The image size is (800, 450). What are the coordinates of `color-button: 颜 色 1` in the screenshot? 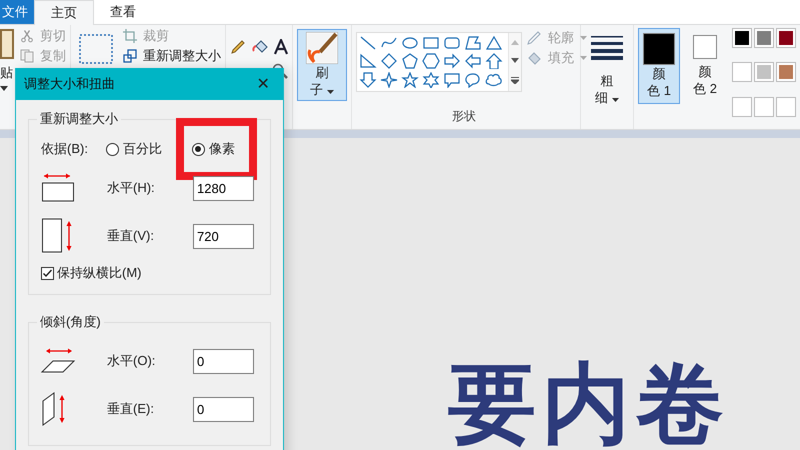 It's located at (659, 66).